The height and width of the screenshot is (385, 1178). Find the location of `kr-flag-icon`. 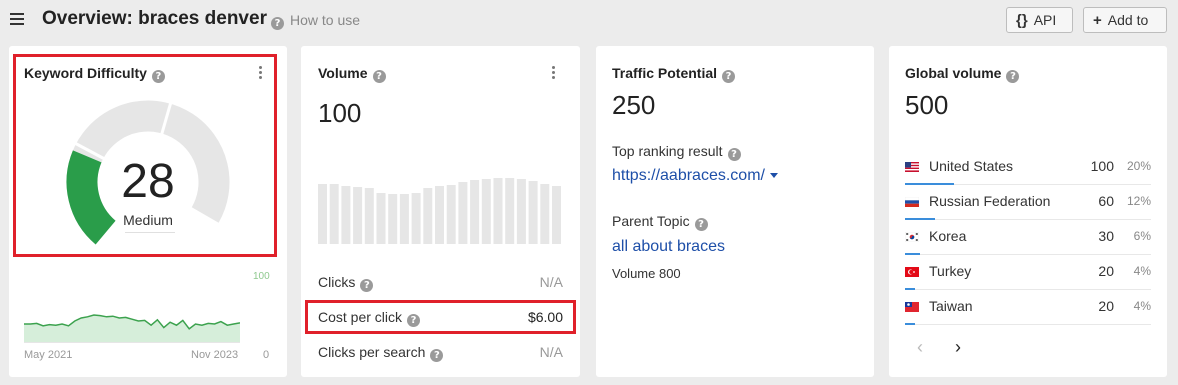

kr-flag-icon is located at coordinates (912, 237).